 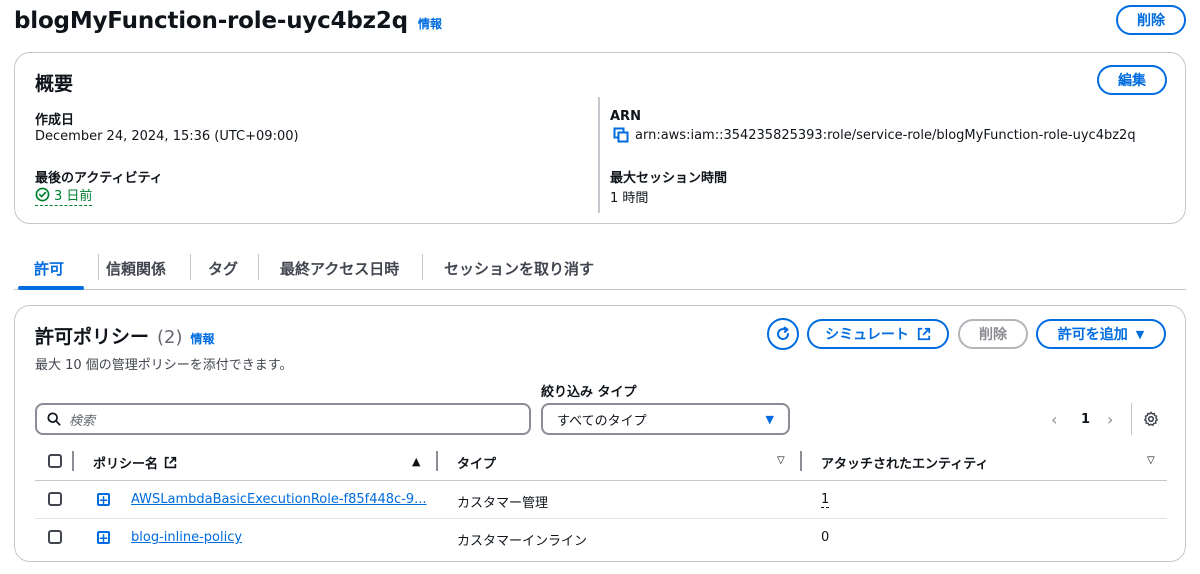 What do you see at coordinates (825, 500) in the screenshot?
I see `attached-entities-count: 1` at bounding box center [825, 500].